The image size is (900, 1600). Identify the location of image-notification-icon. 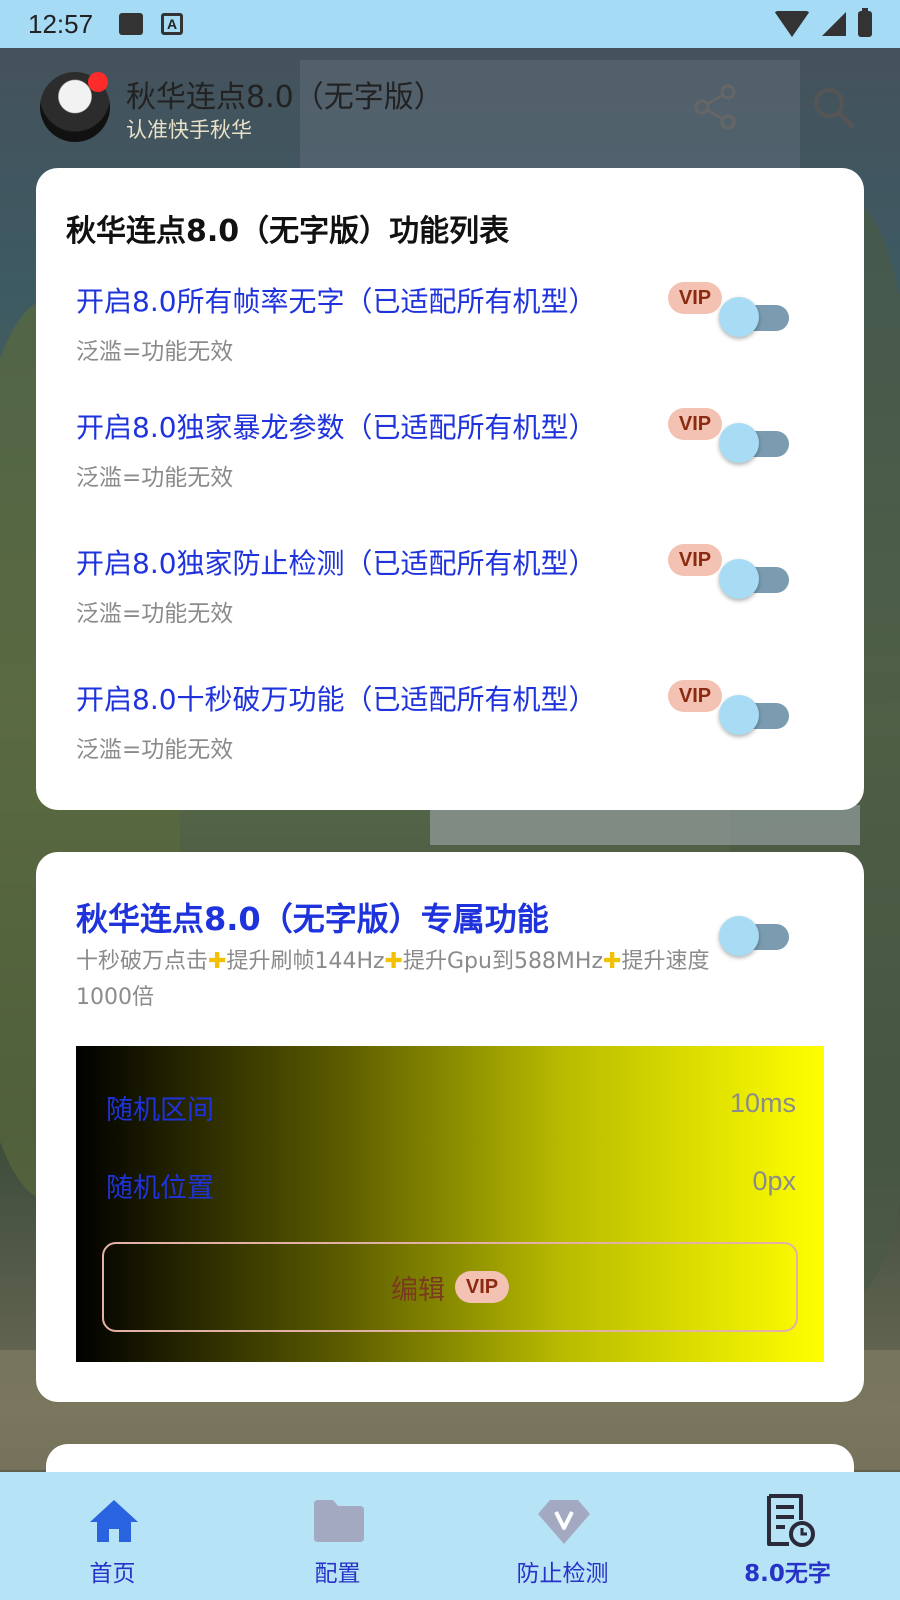
(131, 24).